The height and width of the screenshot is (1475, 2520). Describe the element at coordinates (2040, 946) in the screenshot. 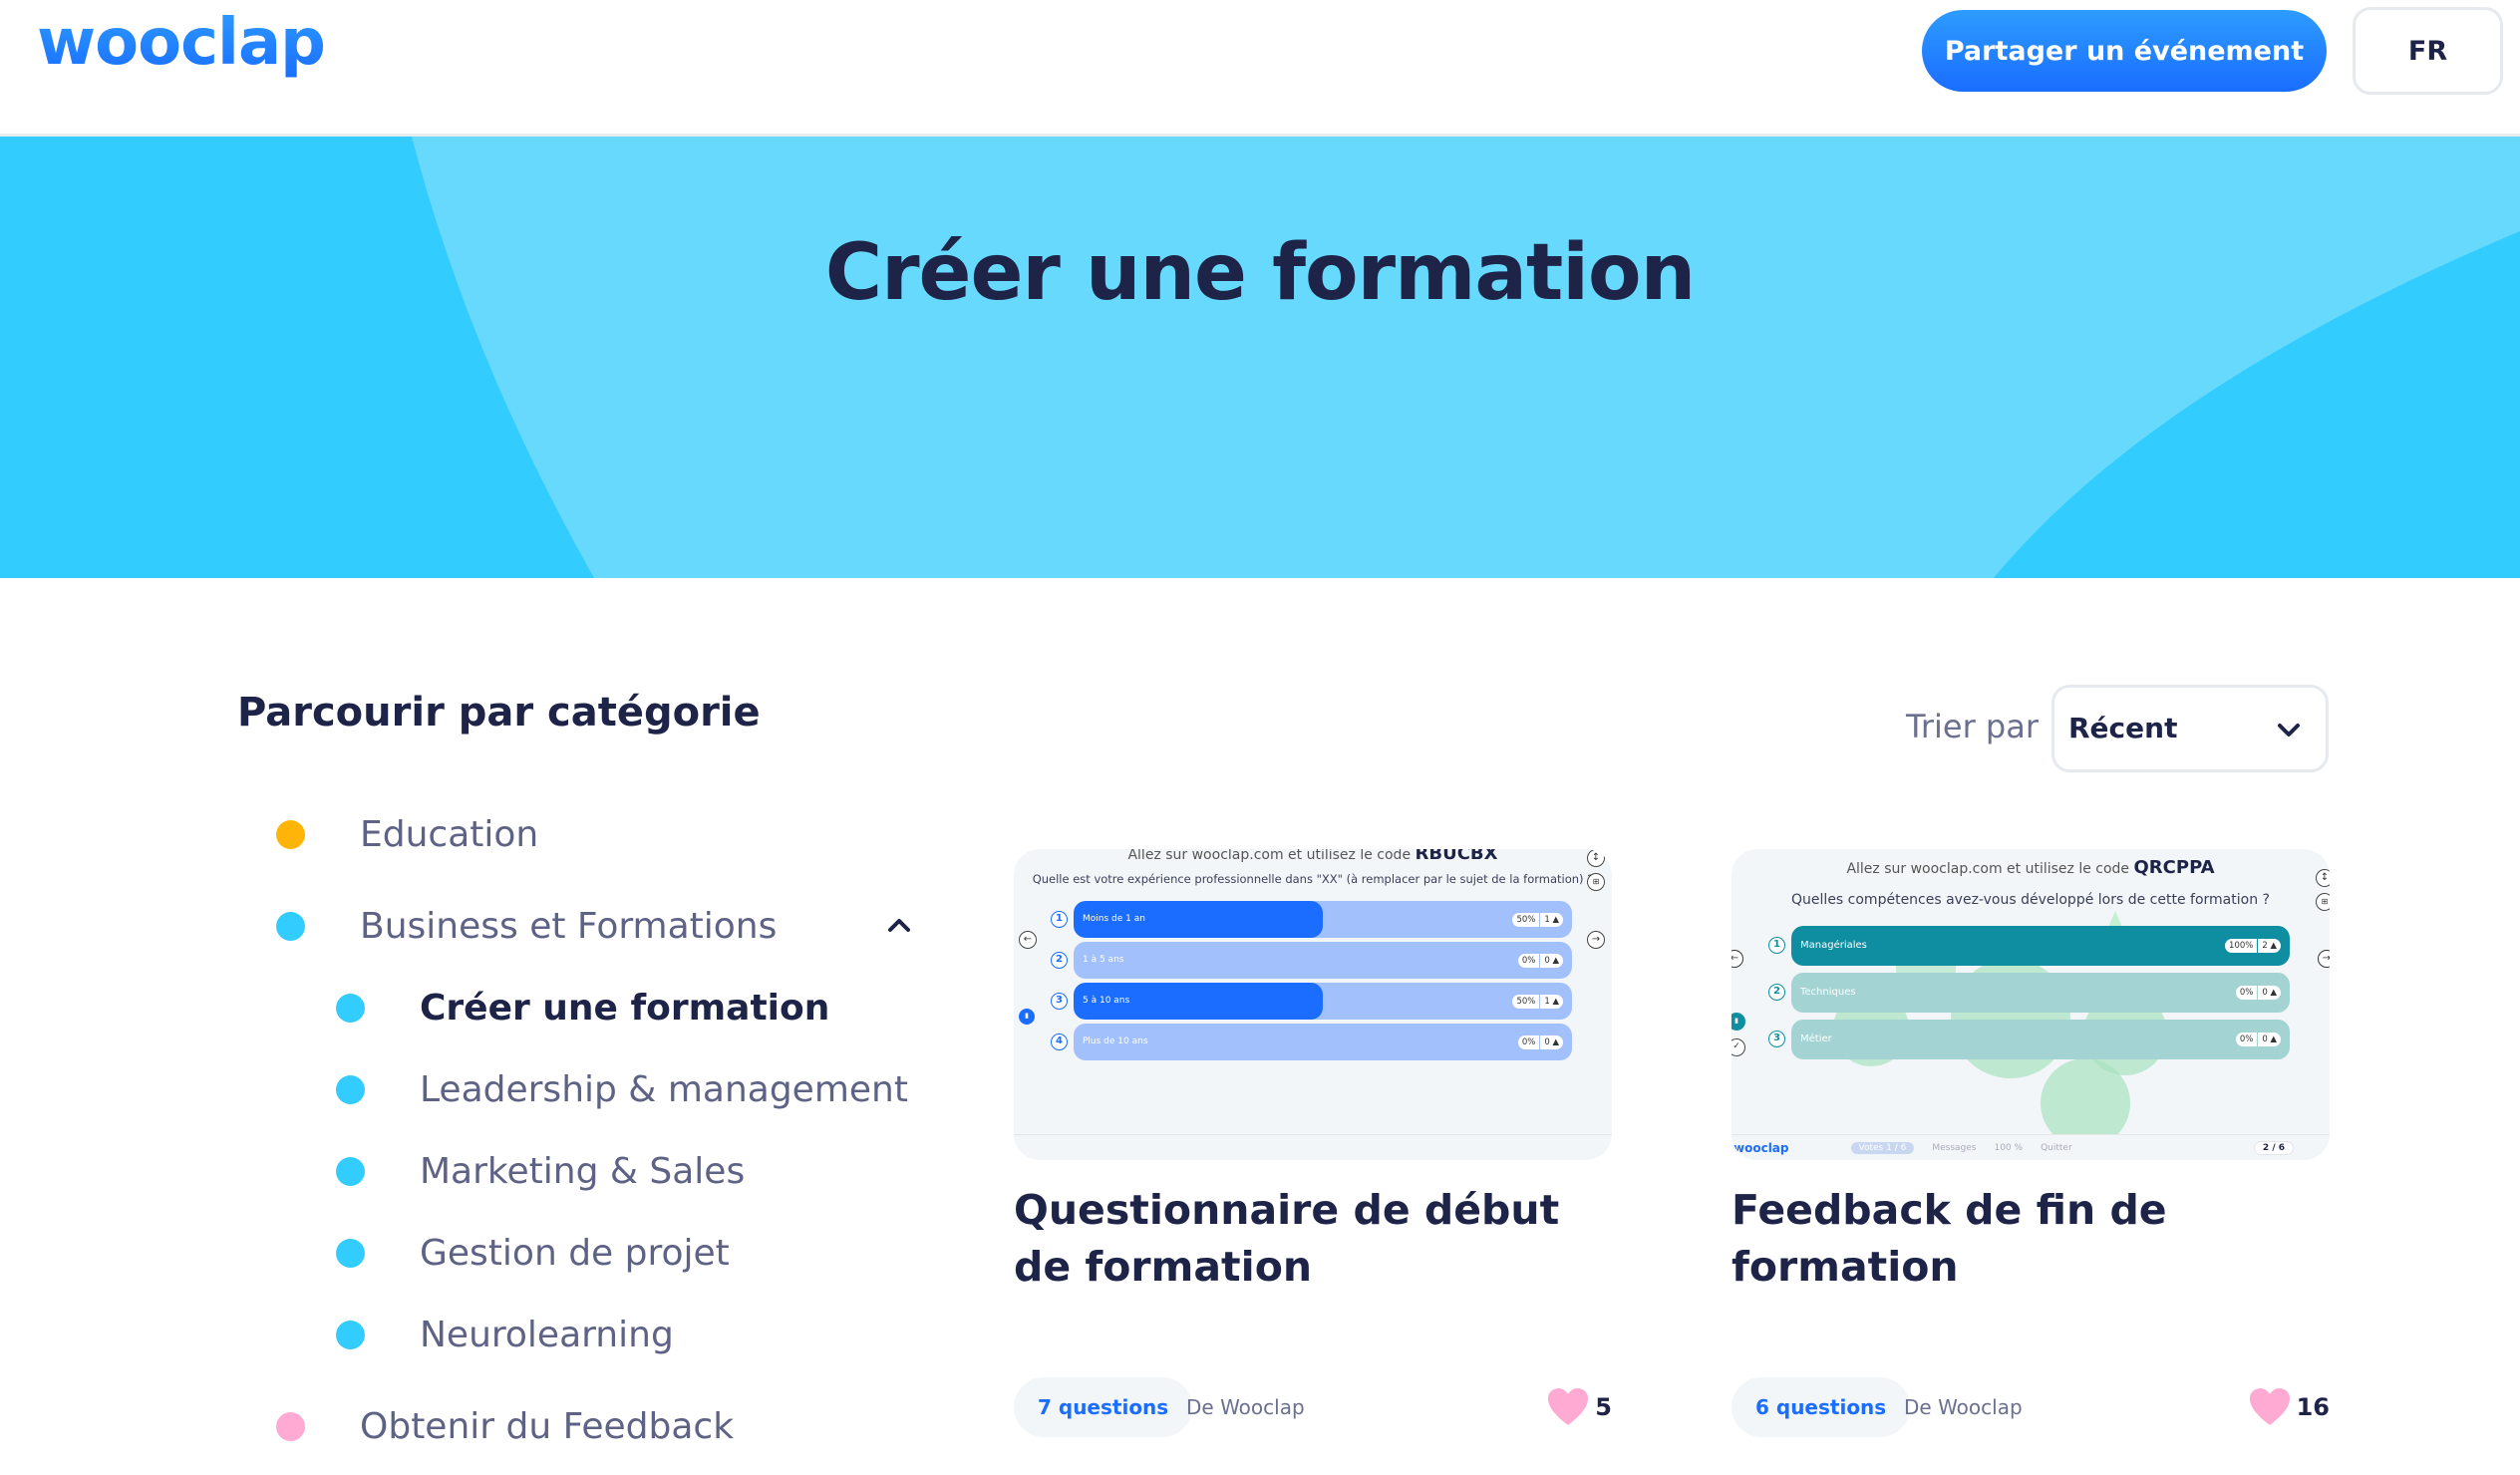

I see `answer-option-bar: Managériales 100% 2 ▲` at that location.